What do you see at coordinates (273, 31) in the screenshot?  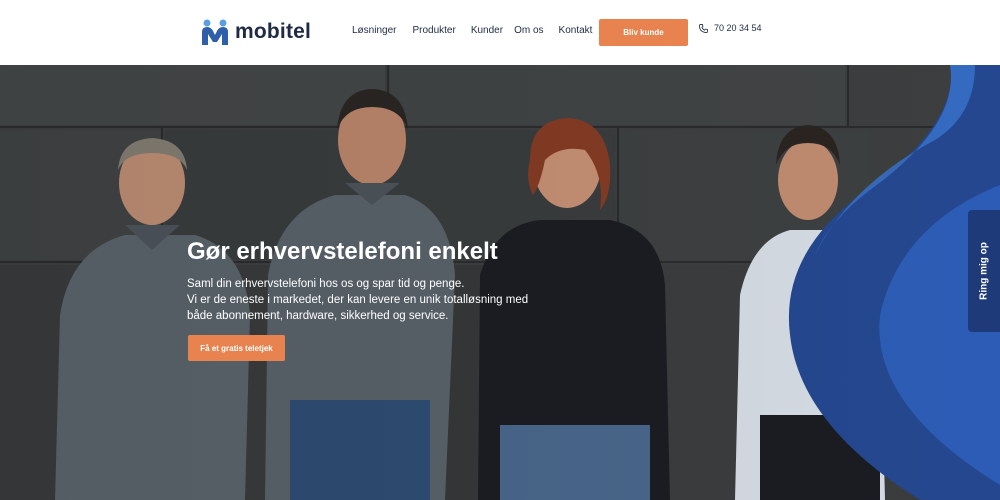 I see `logo-text: mobitel` at bounding box center [273, 31].